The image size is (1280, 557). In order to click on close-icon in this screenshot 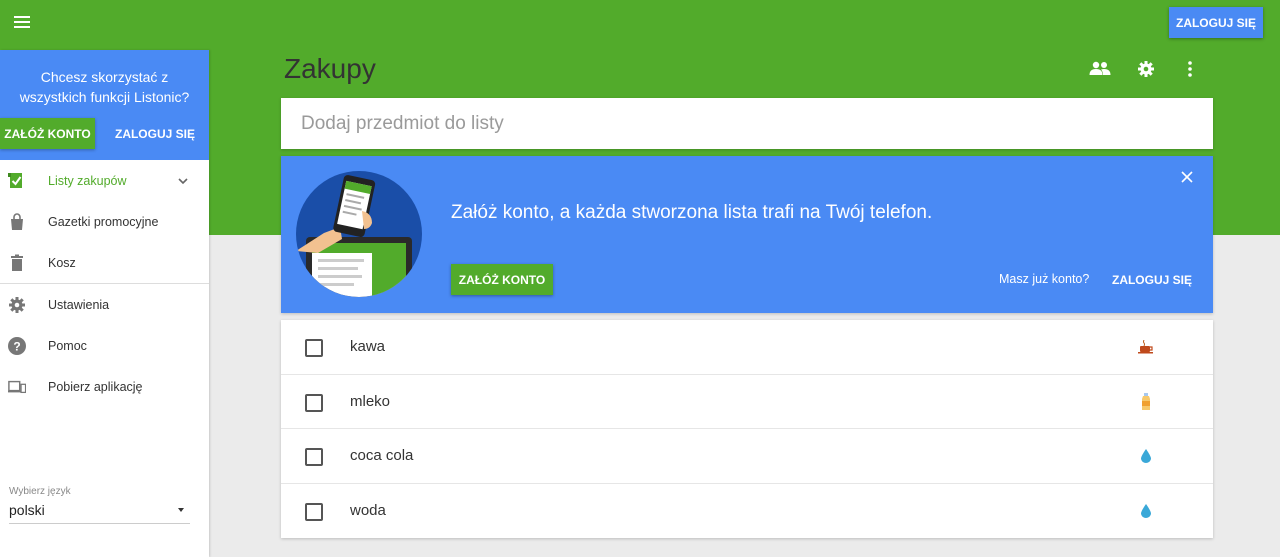, I will do `click(1187, 177)`.